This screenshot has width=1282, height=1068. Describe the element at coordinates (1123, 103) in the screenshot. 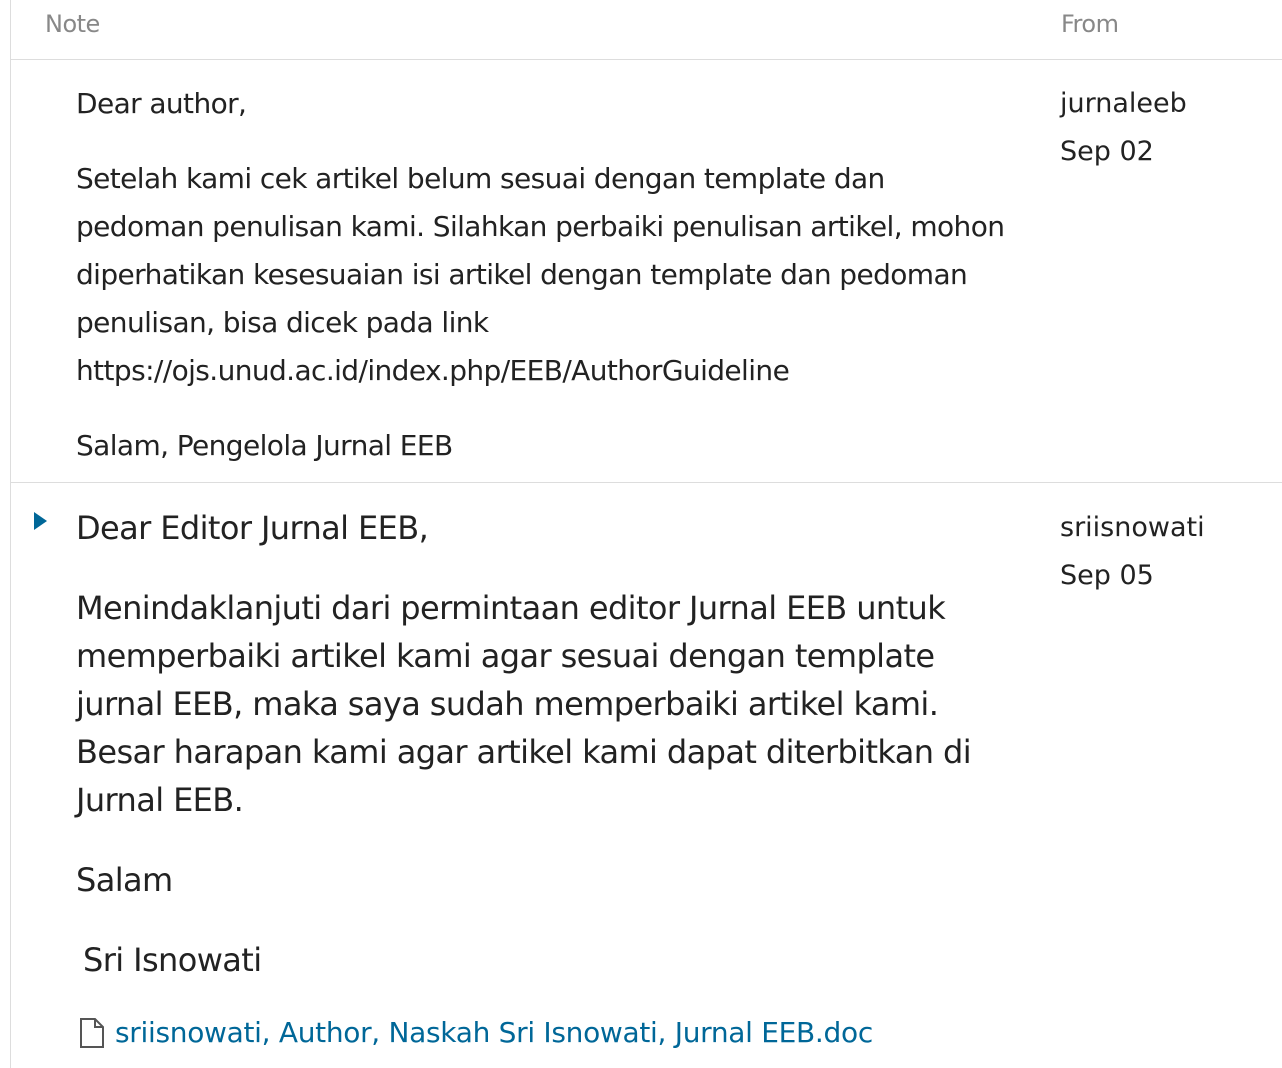

I see `note-author: jurnaleeb` at that location.